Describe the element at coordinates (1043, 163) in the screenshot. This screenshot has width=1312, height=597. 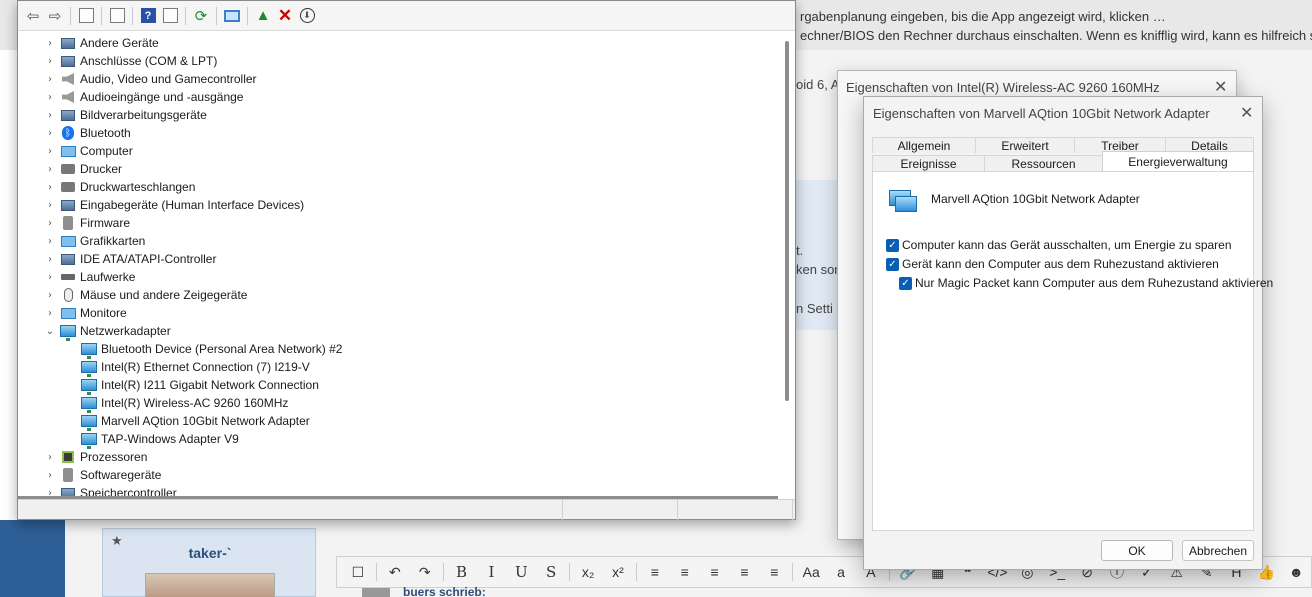
I see `tab-ressourcen: Ressourcen` at that location.